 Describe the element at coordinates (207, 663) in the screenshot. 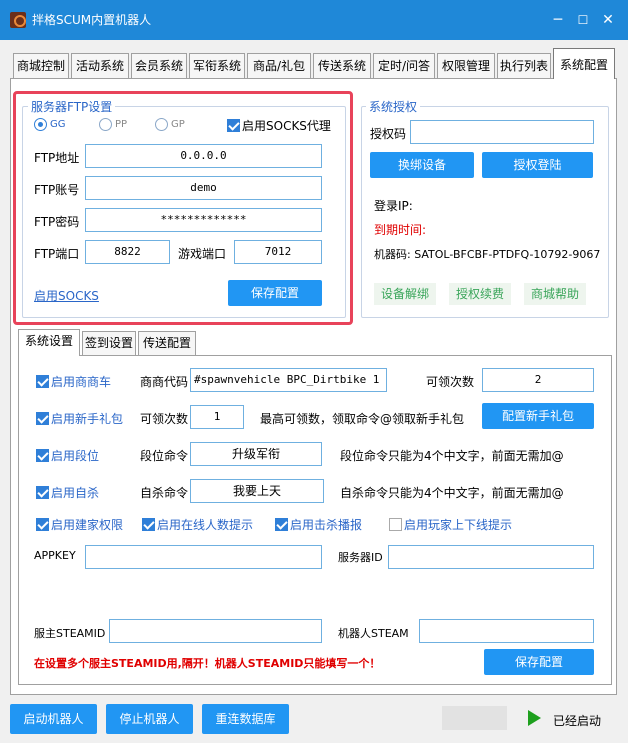

I see `steamid-warning: 在设置多个服主STEAMID用,隔开！机器人STEAMID只能填写一个！` at that location.